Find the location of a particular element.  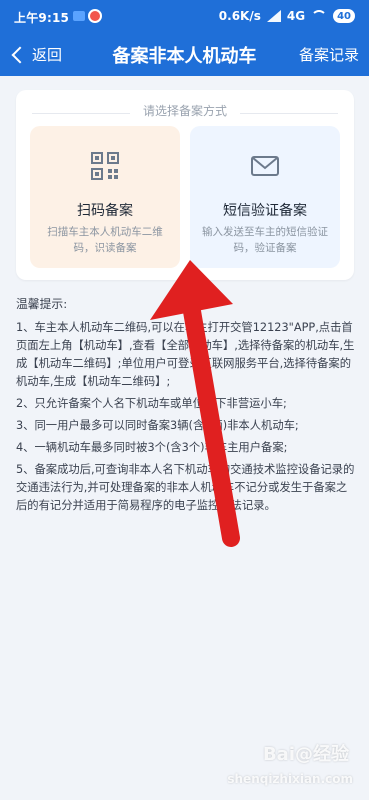

scan-qr-option: 扫码备案 扫描车主本人机动车二维码，识读备案 is located at coordinates (105, 197).